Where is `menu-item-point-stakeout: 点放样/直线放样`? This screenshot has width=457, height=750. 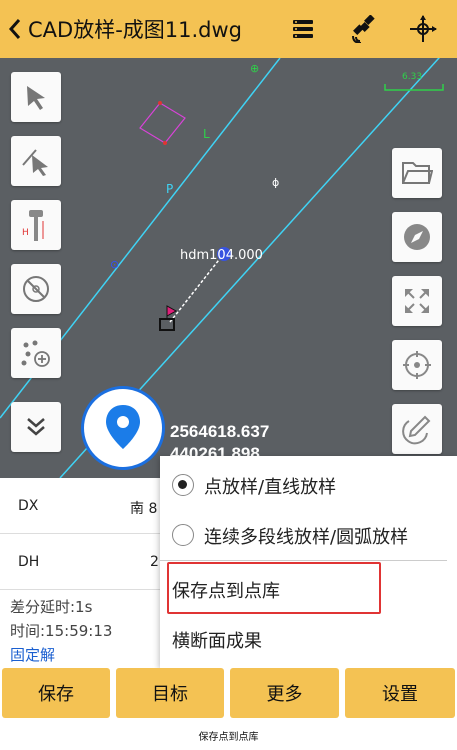
menu-item-point-stakeout: 点放样/直线放样 is located at coordinates (308, 492).